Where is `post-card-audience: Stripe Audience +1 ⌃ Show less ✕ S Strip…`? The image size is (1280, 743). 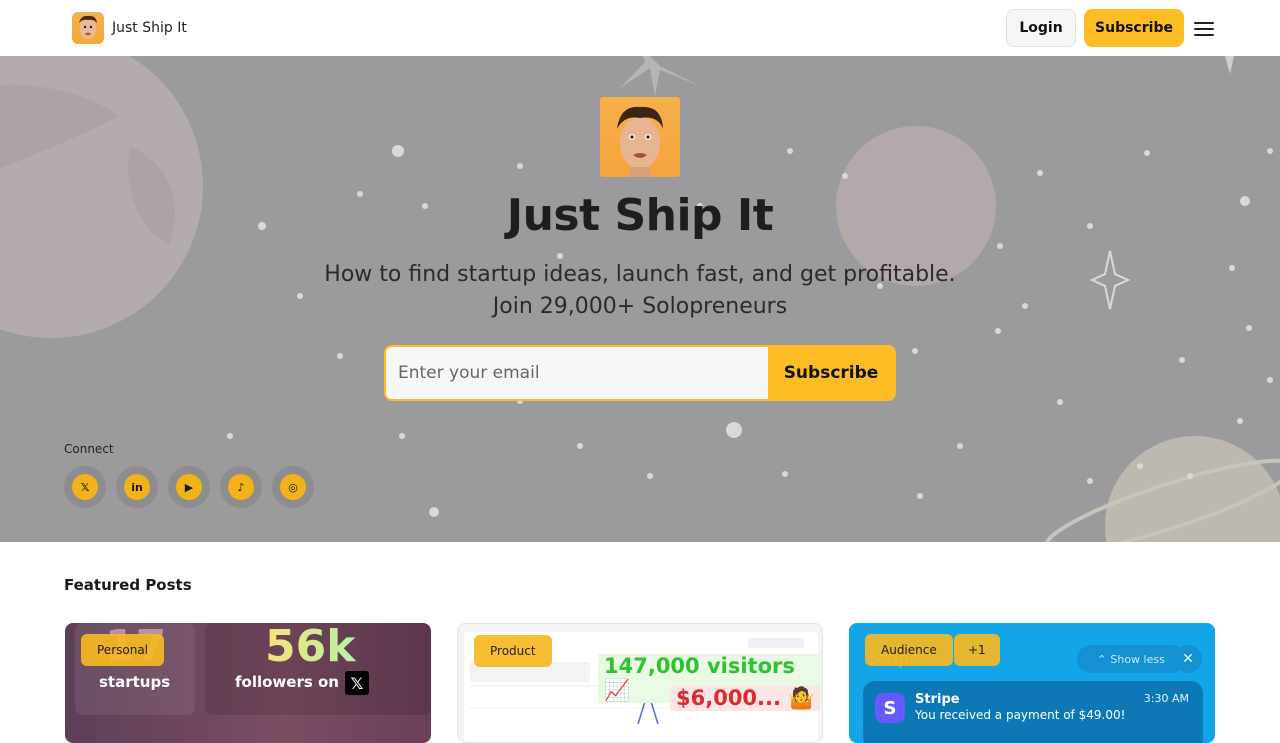
post-card-audience: Stripe Audience +1 ⌃ Show less ✕ S Strip… is located at coordinates (1032, 683).